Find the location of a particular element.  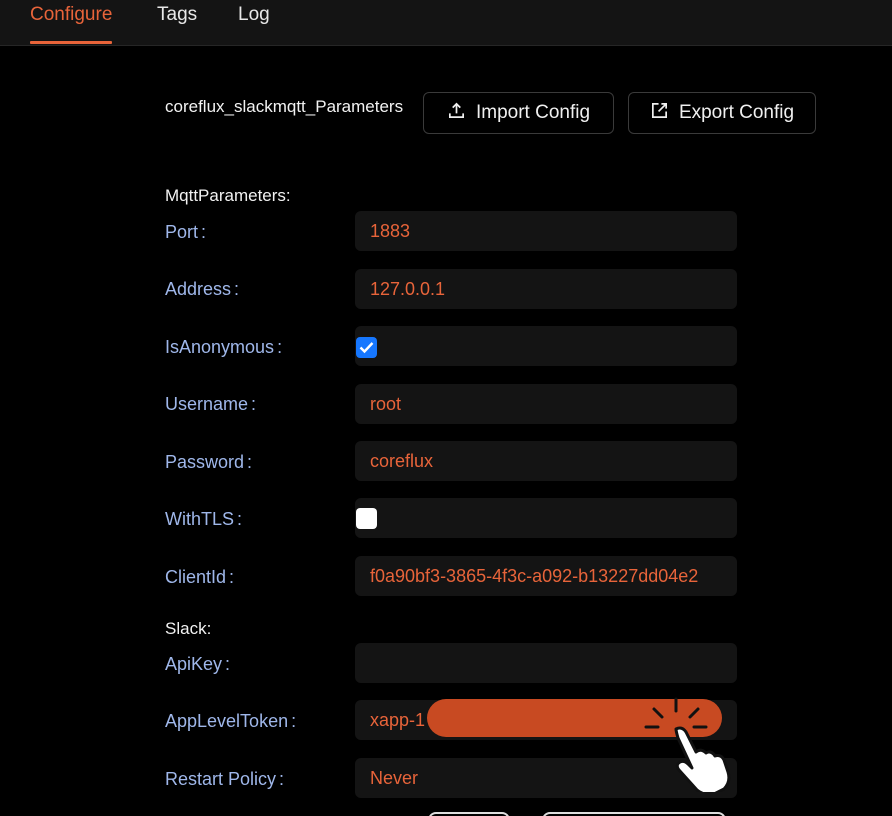

restart-policy-label: Restart Policy: is located at coordinates (225, 779).